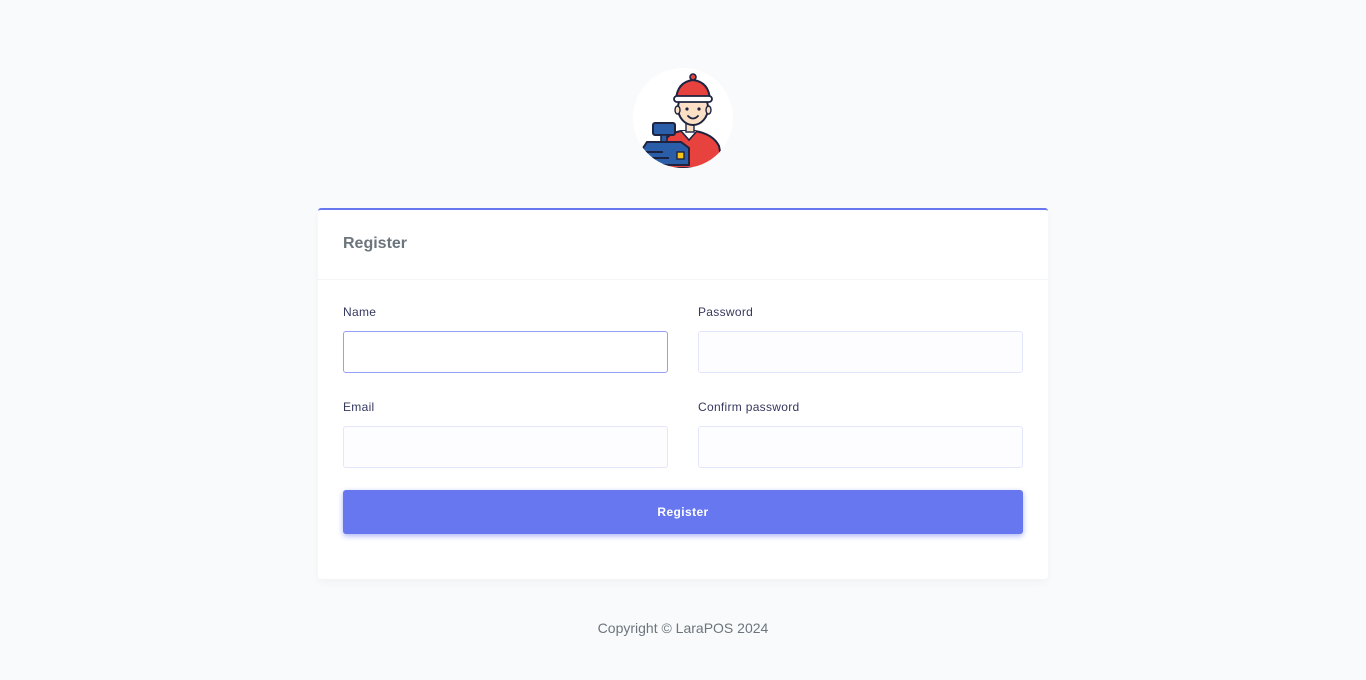 Image resolution: width=1366 pixels, height=680 pixels. Describe the element at coordinates (683, 245) in the screenshot. I see `card-header: Register` at that location.